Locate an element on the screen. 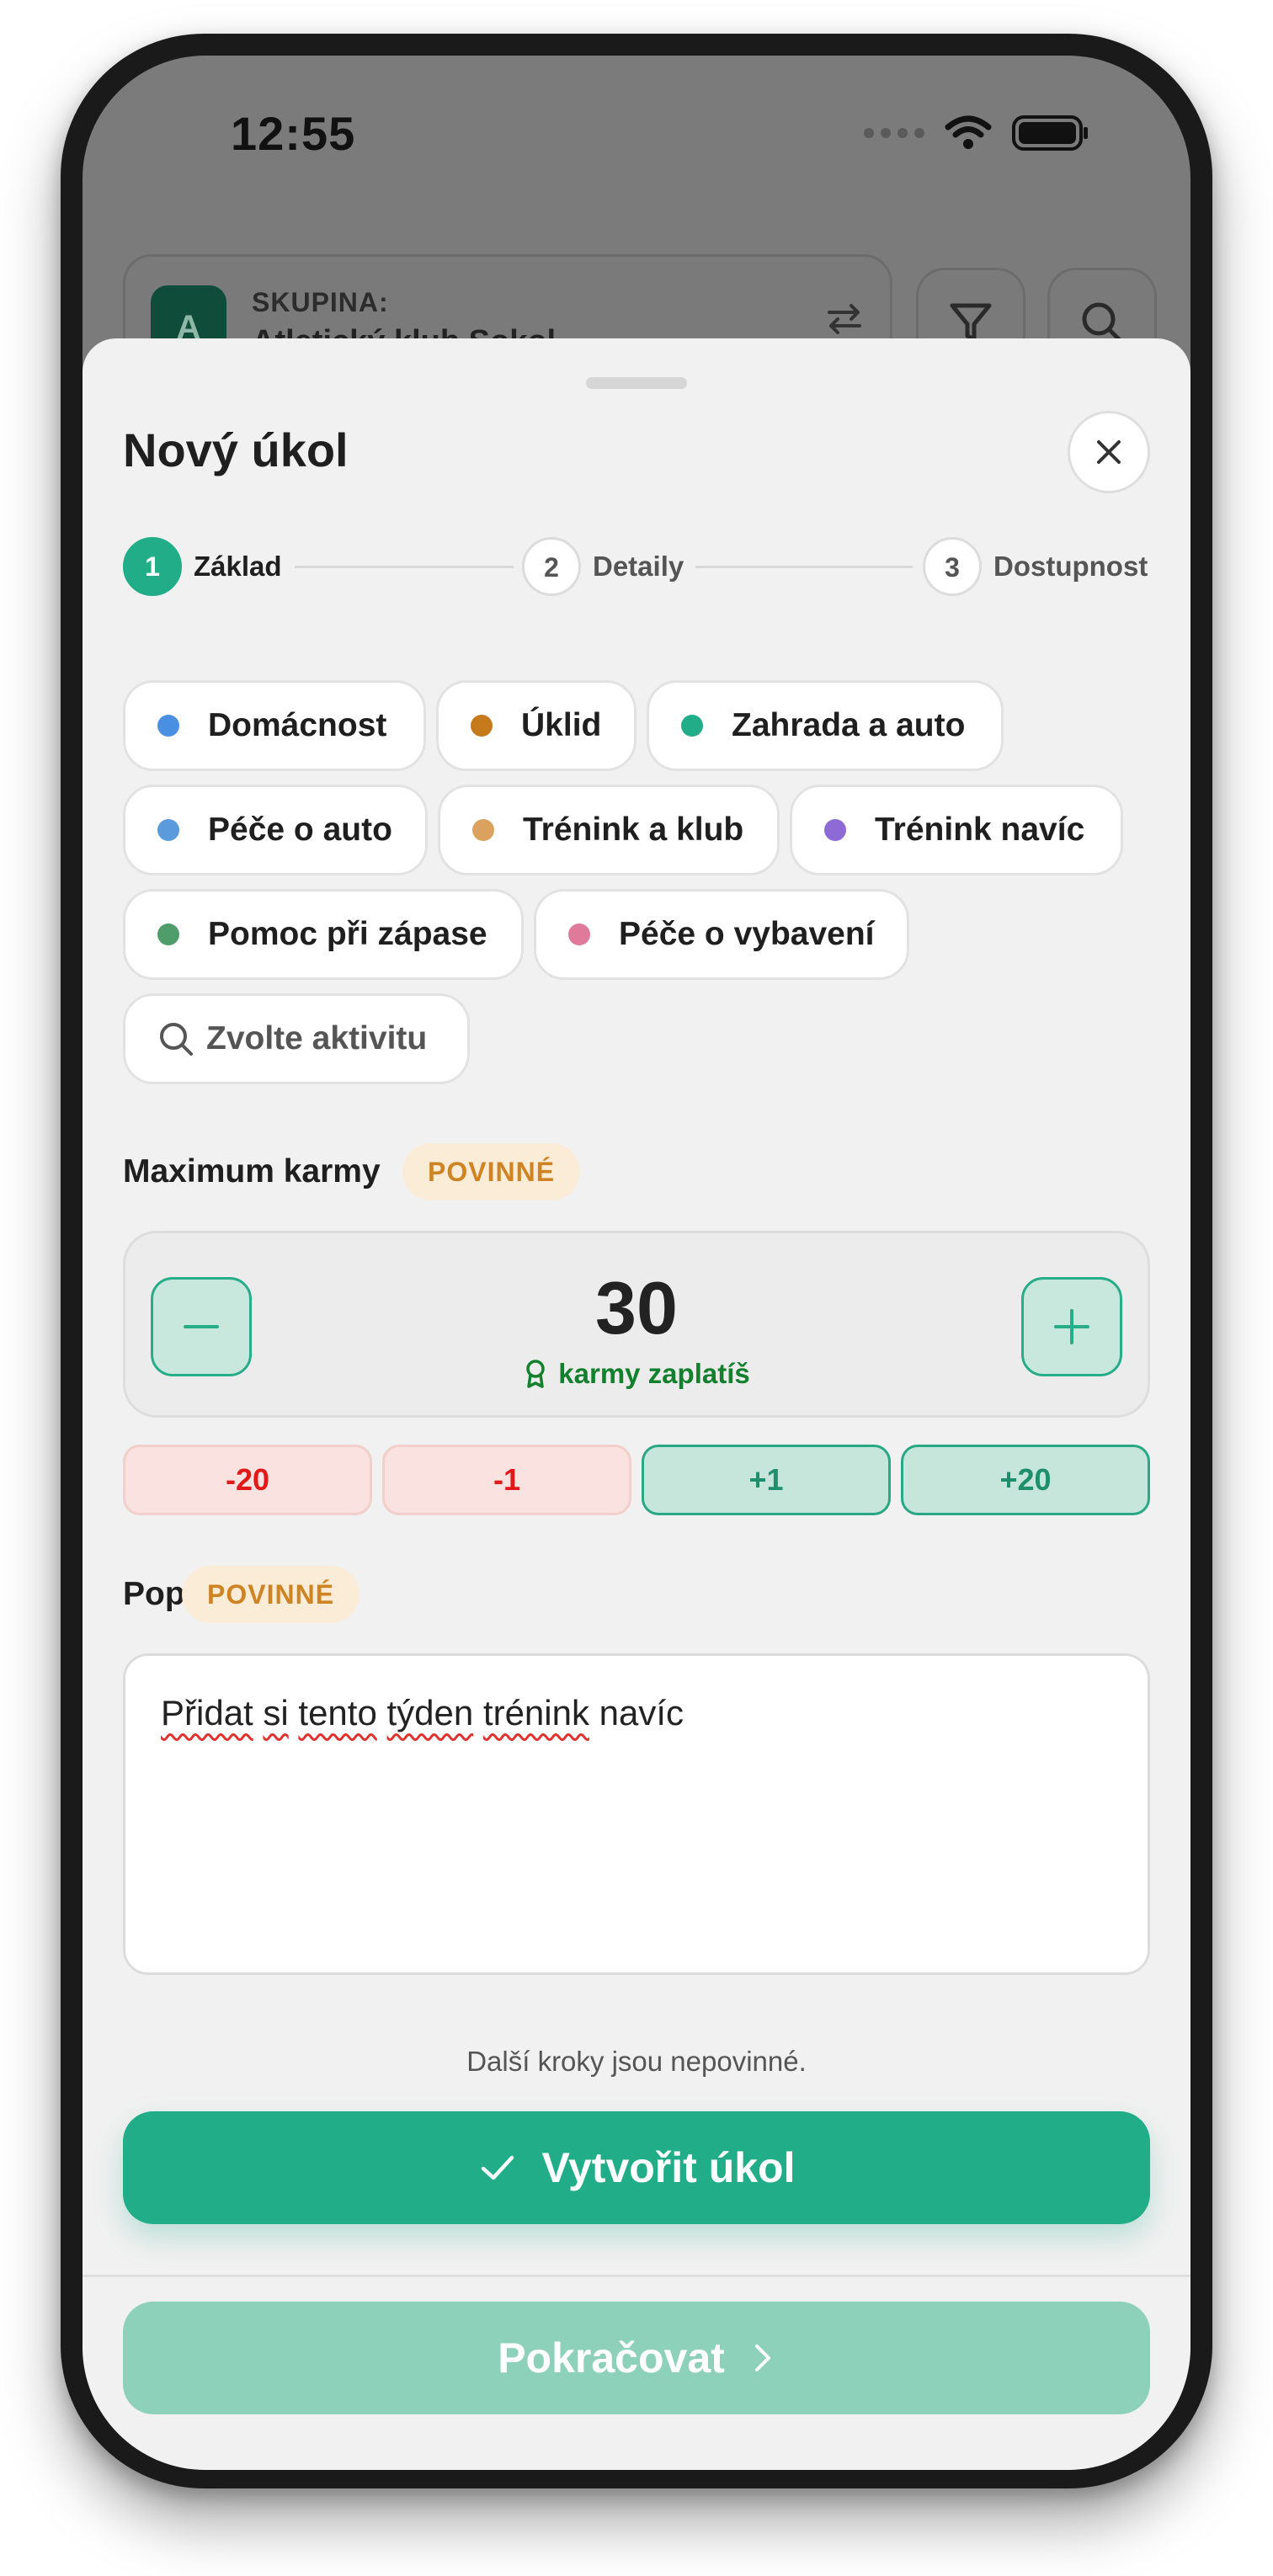 The height and width of the screenshot is (2576, 1273). description-word: Přidat is located at coordinates (207, 1713).